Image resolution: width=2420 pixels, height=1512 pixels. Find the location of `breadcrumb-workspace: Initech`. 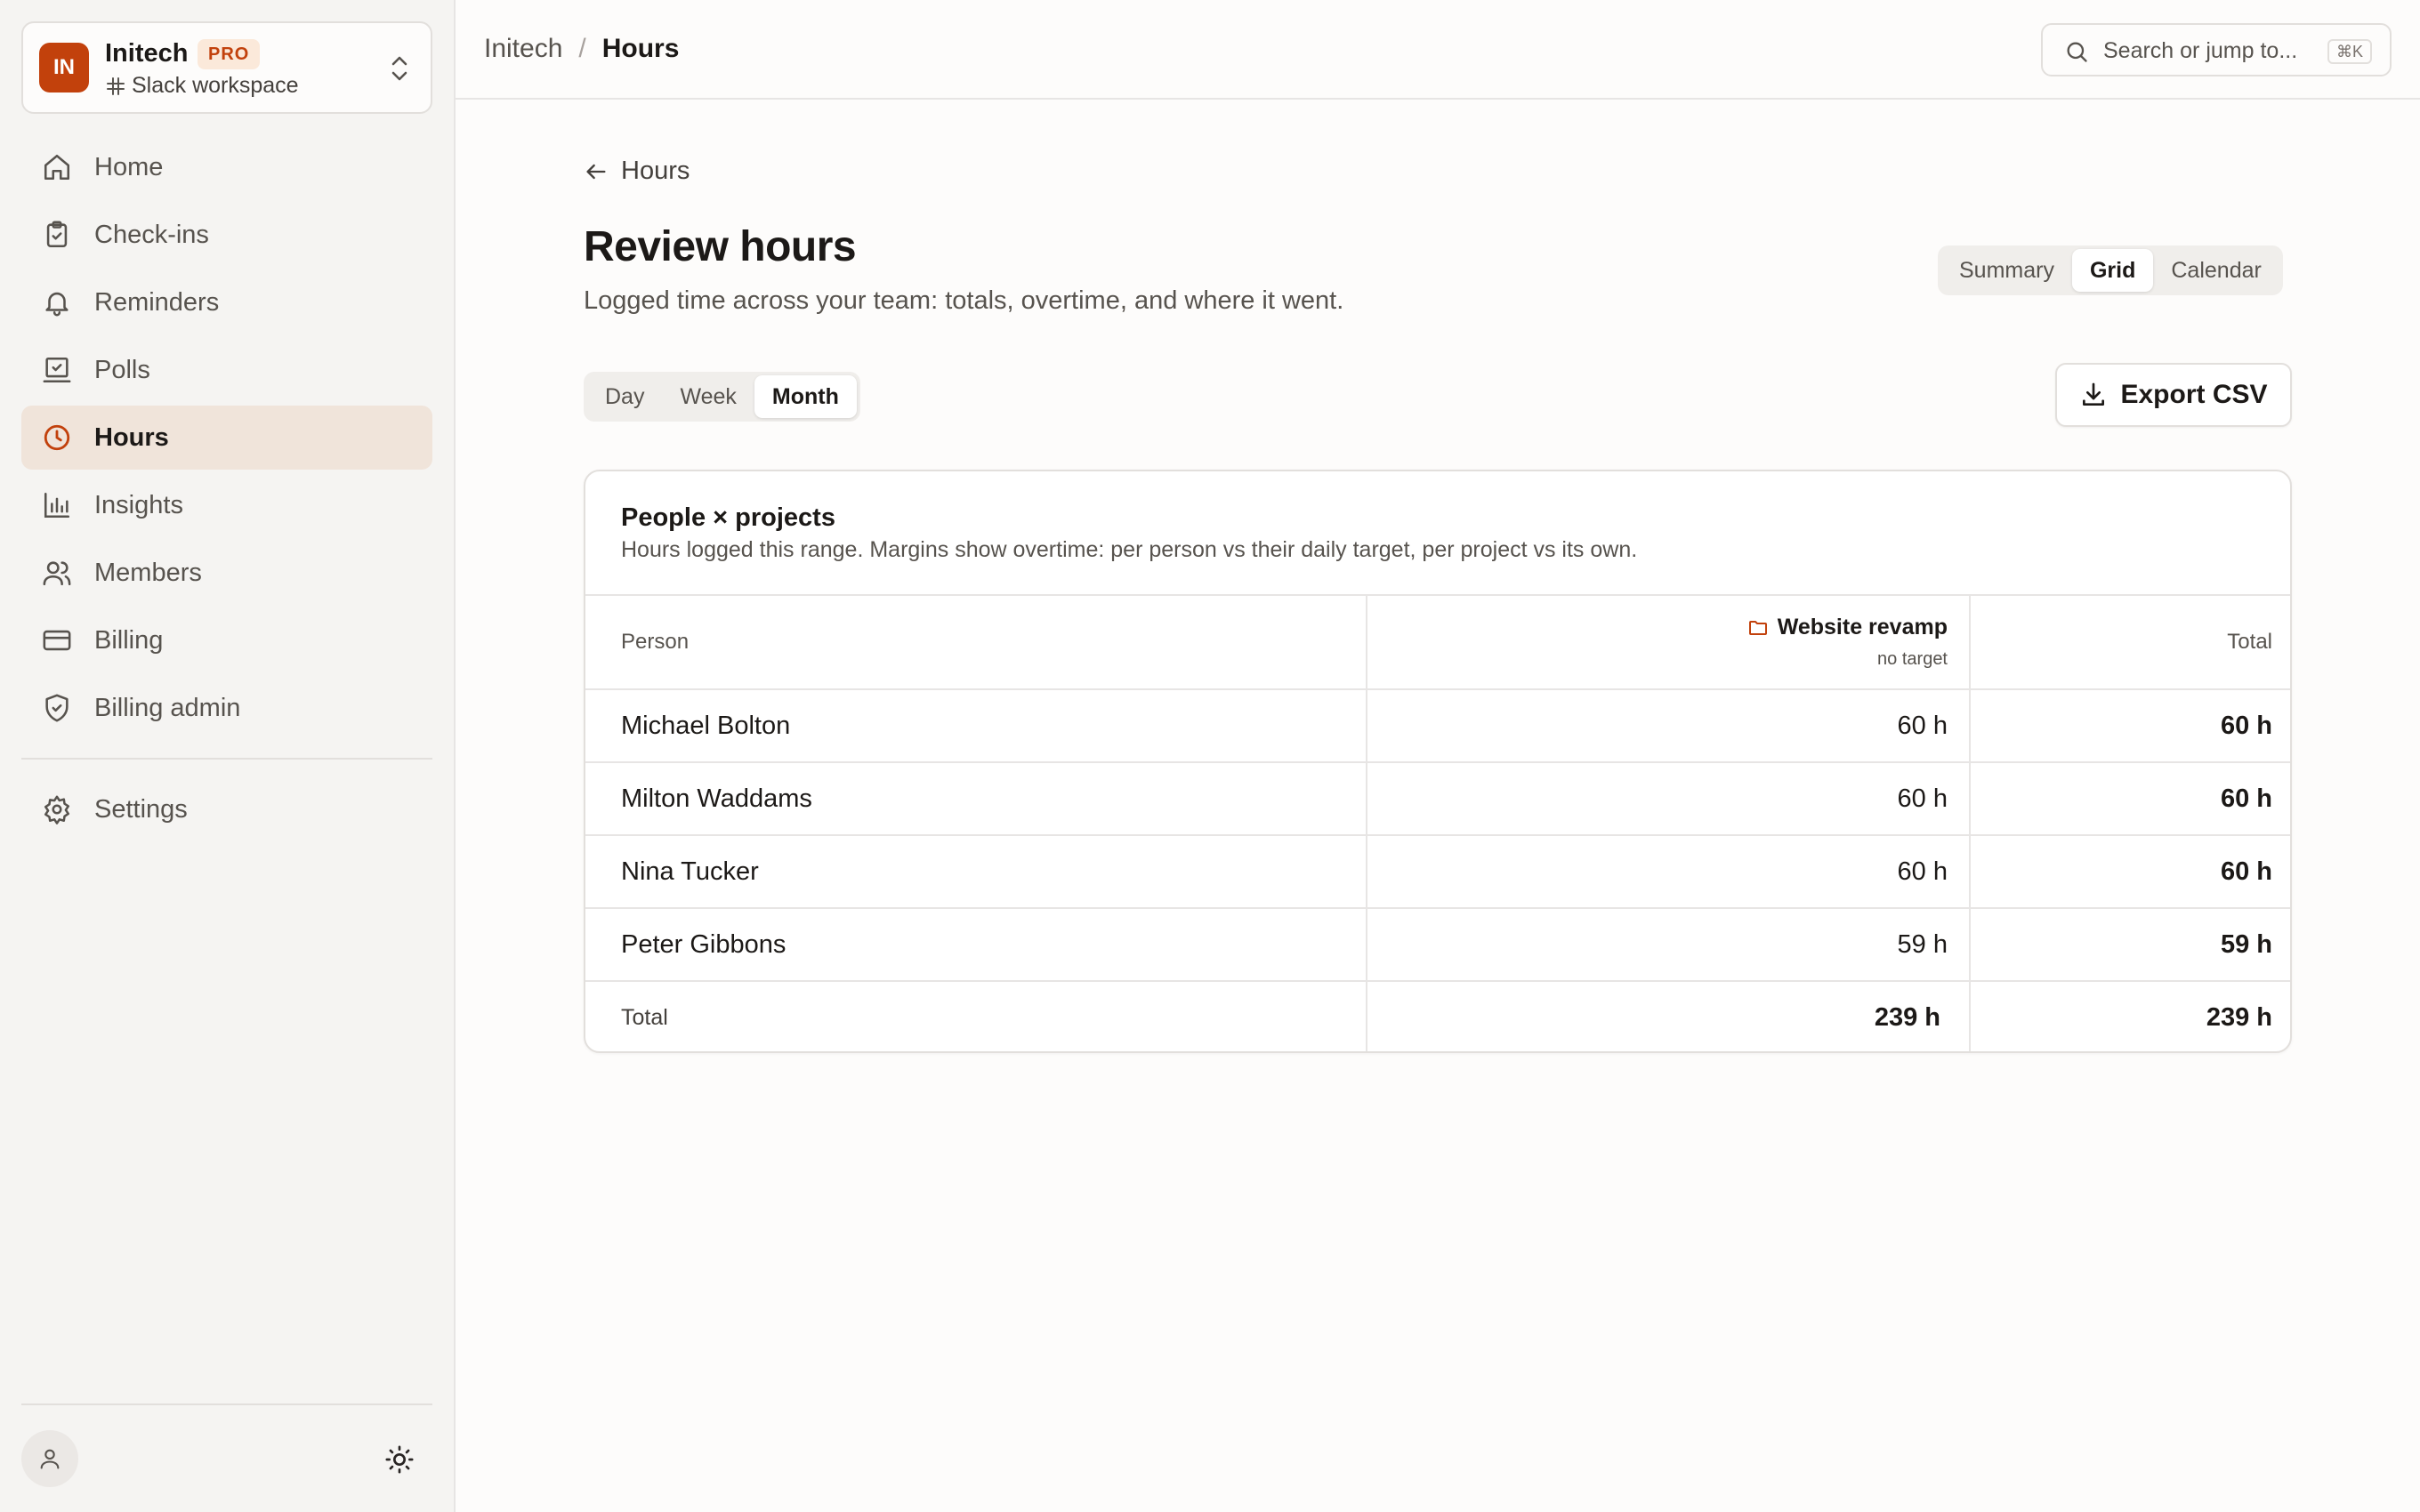

breadcrumb-workspace: Initech is located at coordinates (523, 49).